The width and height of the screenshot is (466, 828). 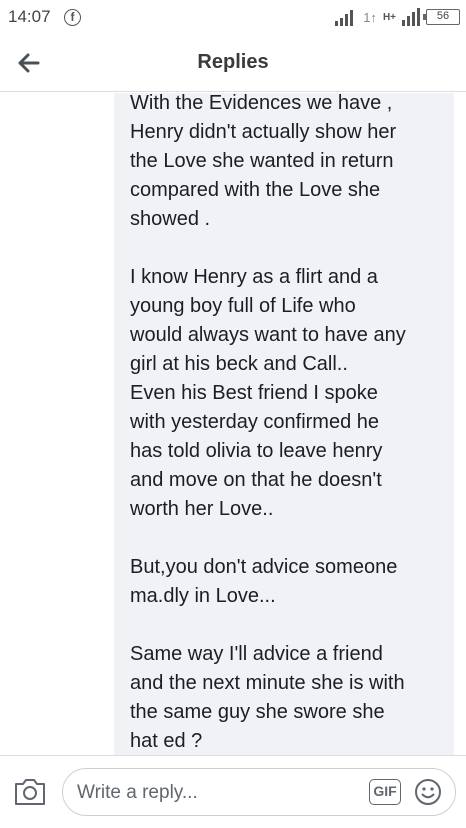 What do you see at coordinates (370, 17) in the screenshot?
I see `data-activity-label: 1↑` at bounding box center [370, 17].